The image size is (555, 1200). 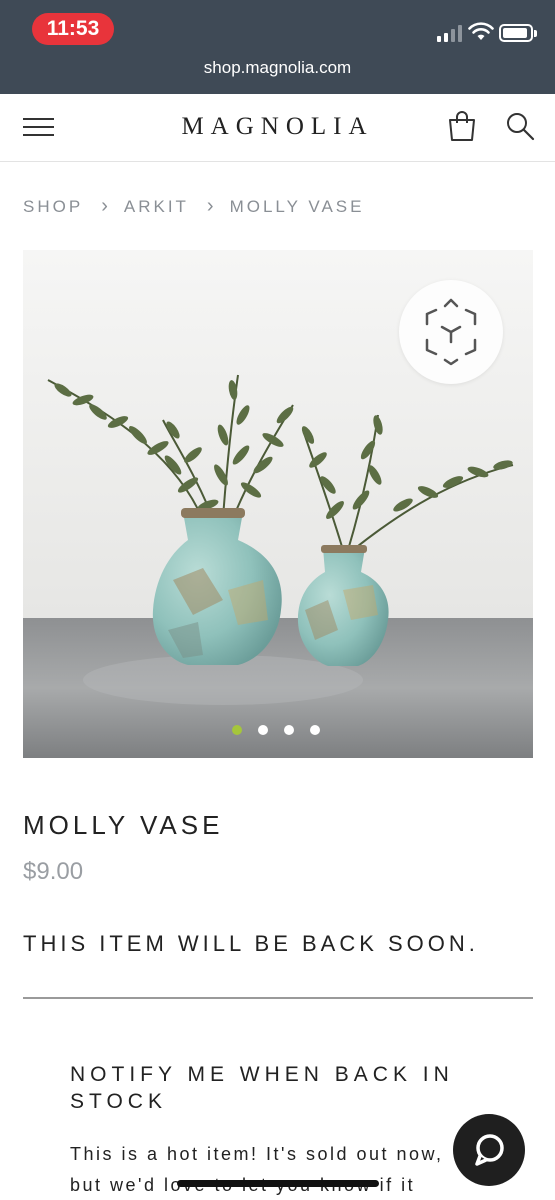 I want to click on chat-button, so click(x=489, y=1150).